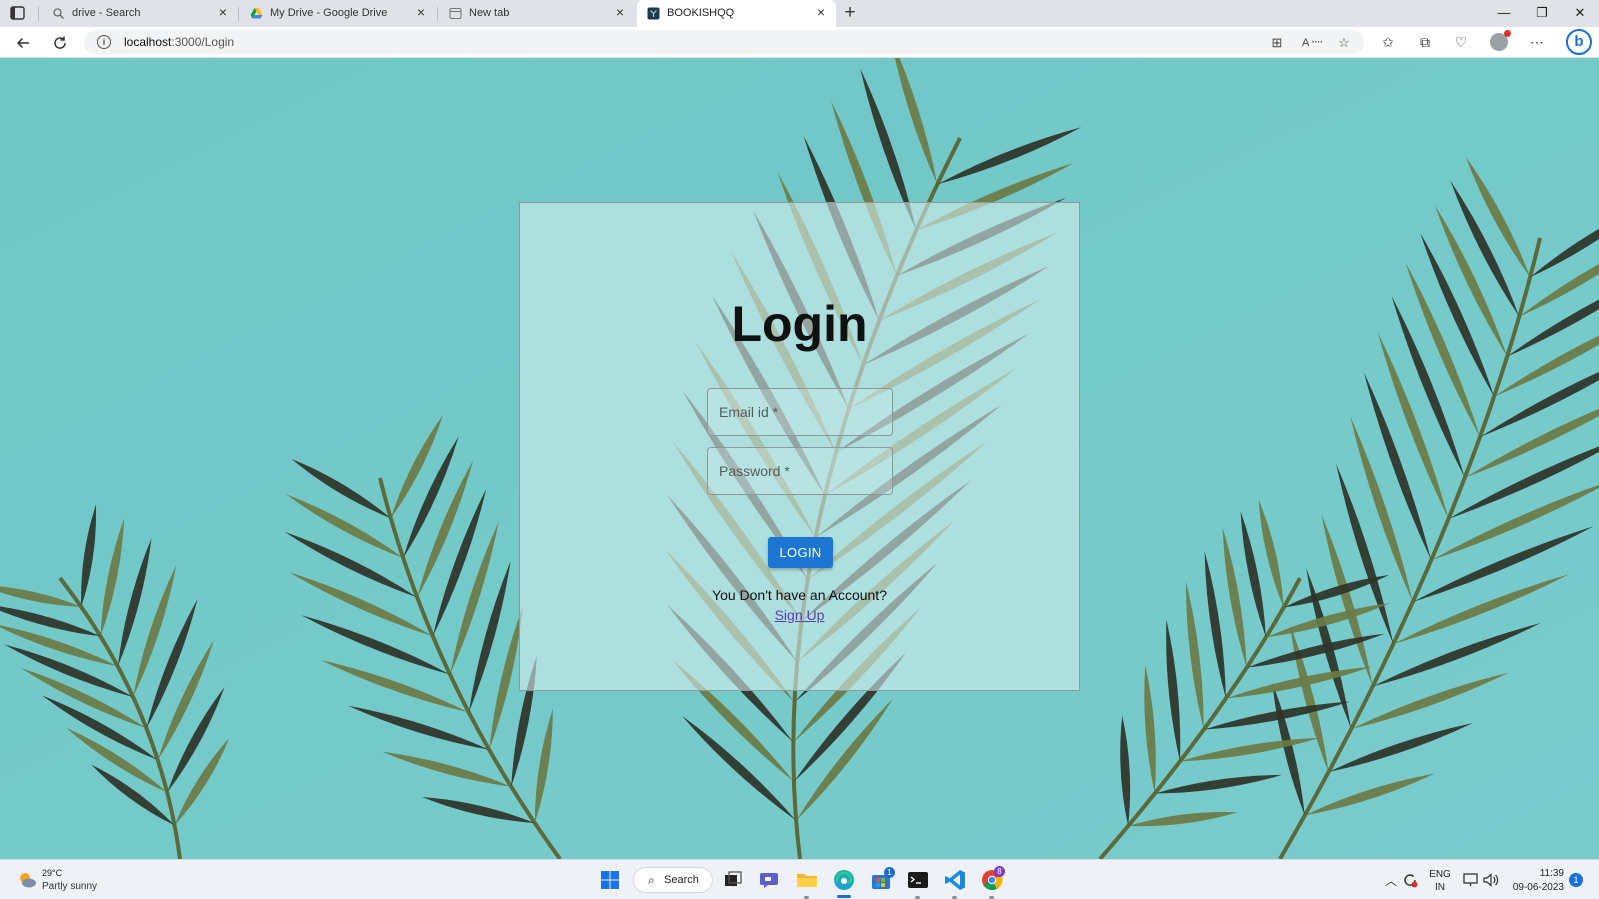 The image size is (1599, 899). What do you see at coordinates (52, 873) in the screenshot?
I see `weather-temperature: 29°C` at bounding box center [52, 873].